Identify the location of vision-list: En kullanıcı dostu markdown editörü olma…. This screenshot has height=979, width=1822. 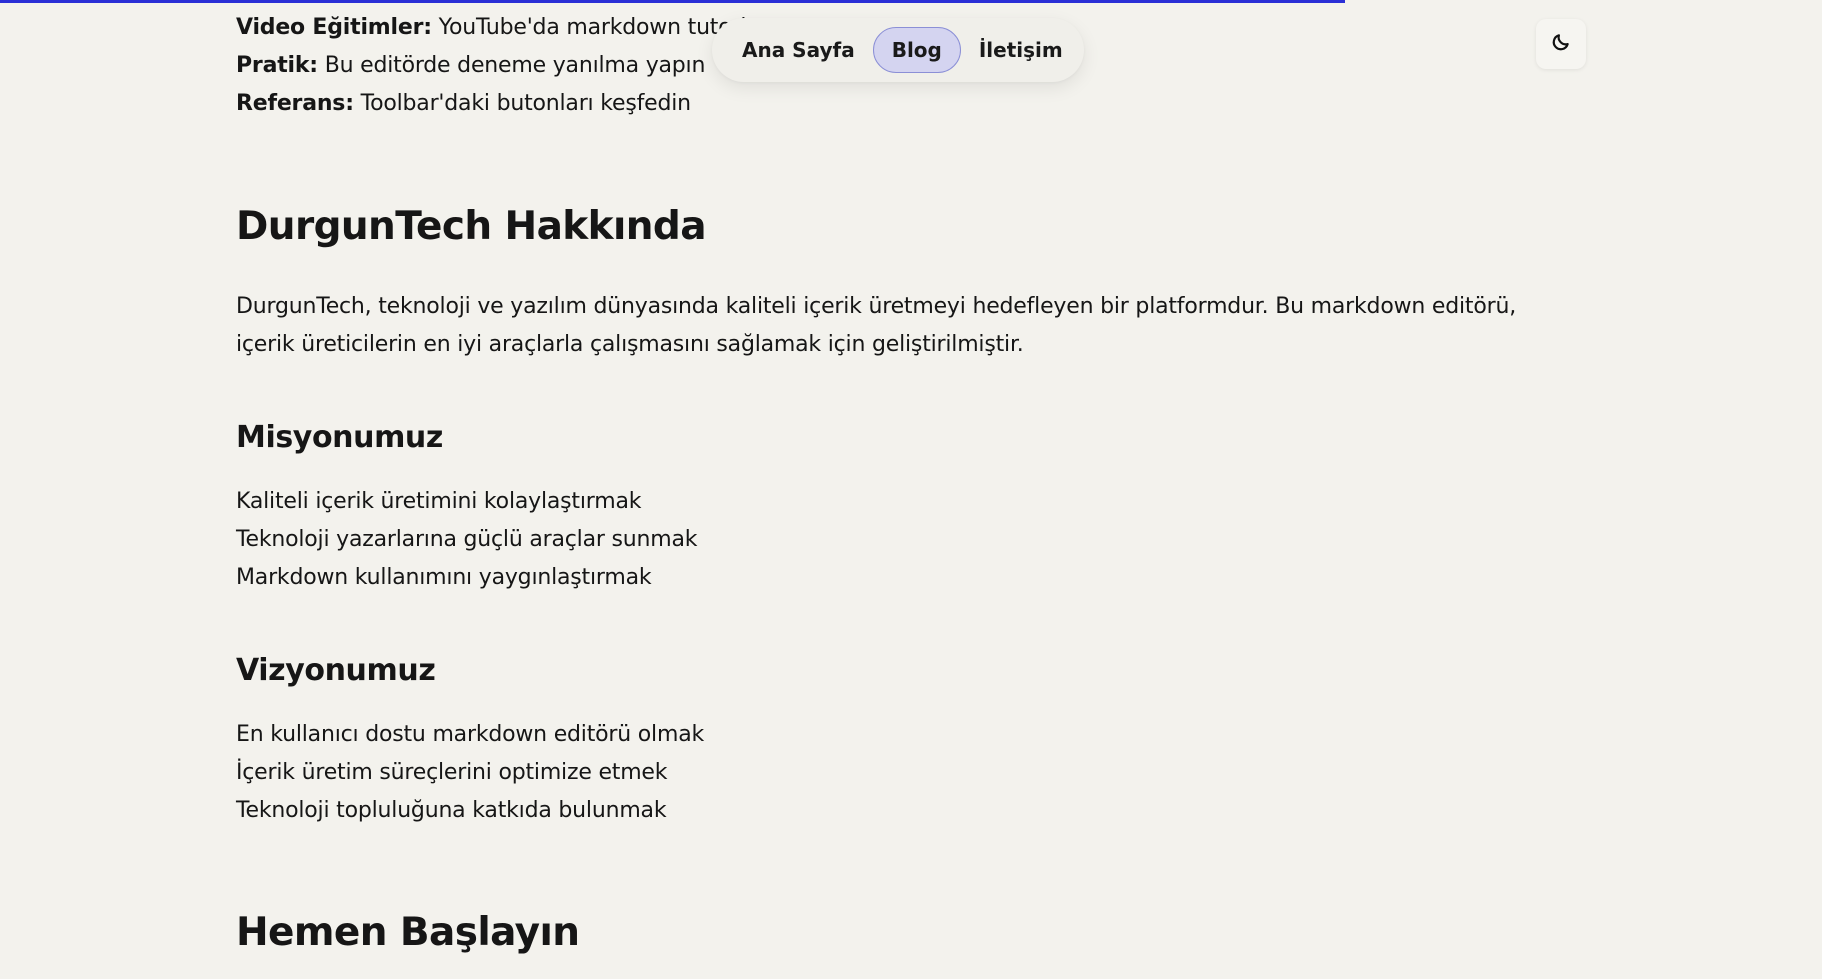
(470, 773).